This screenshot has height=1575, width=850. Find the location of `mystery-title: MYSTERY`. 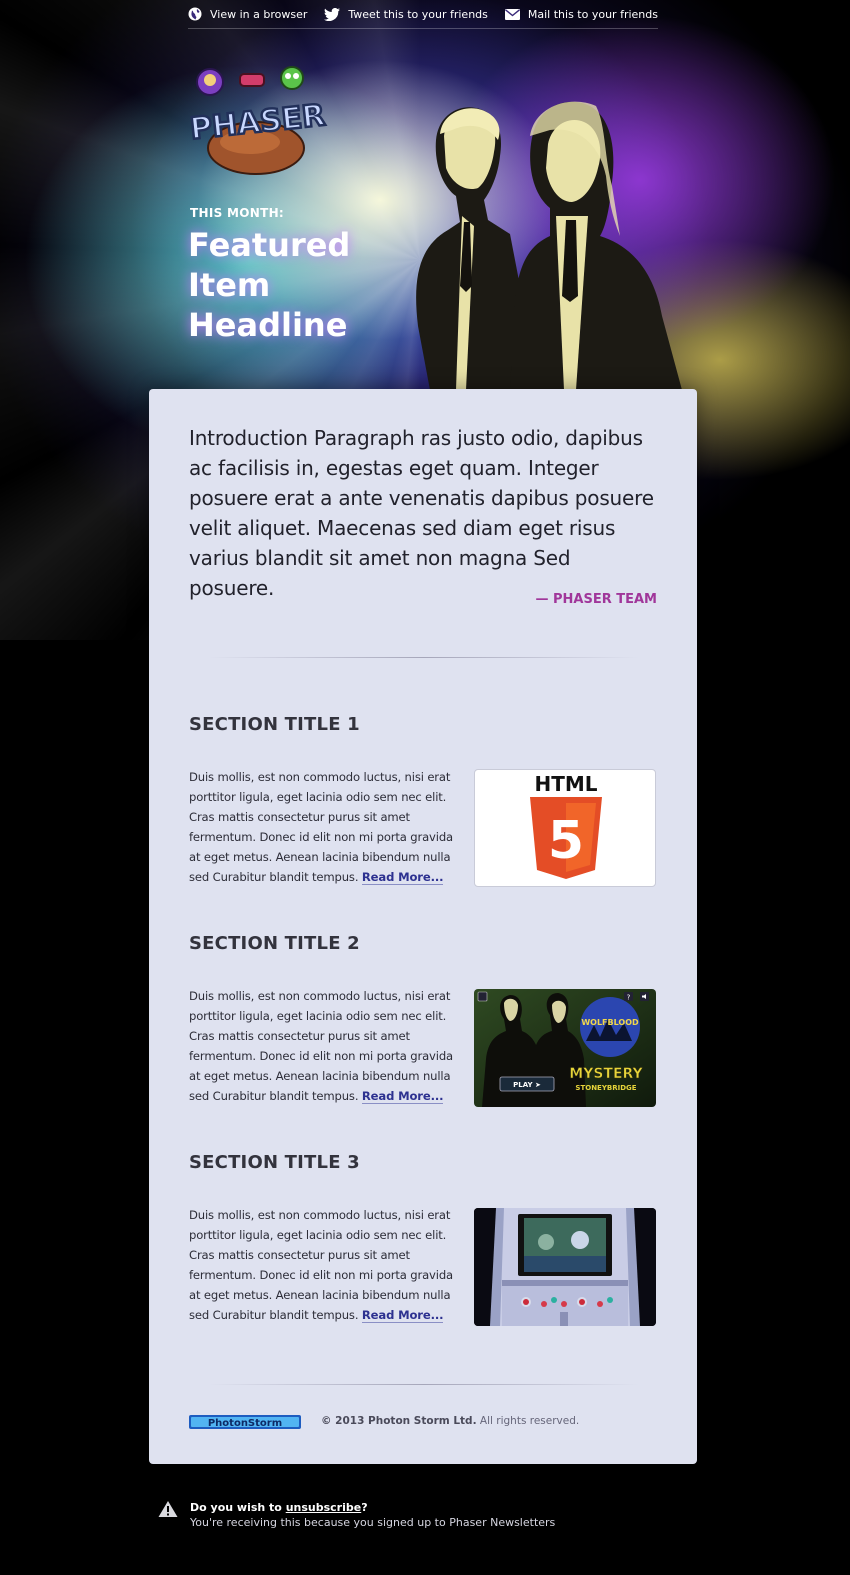

mystery-title: MYSTERY is located at coordinates (606, 1074).